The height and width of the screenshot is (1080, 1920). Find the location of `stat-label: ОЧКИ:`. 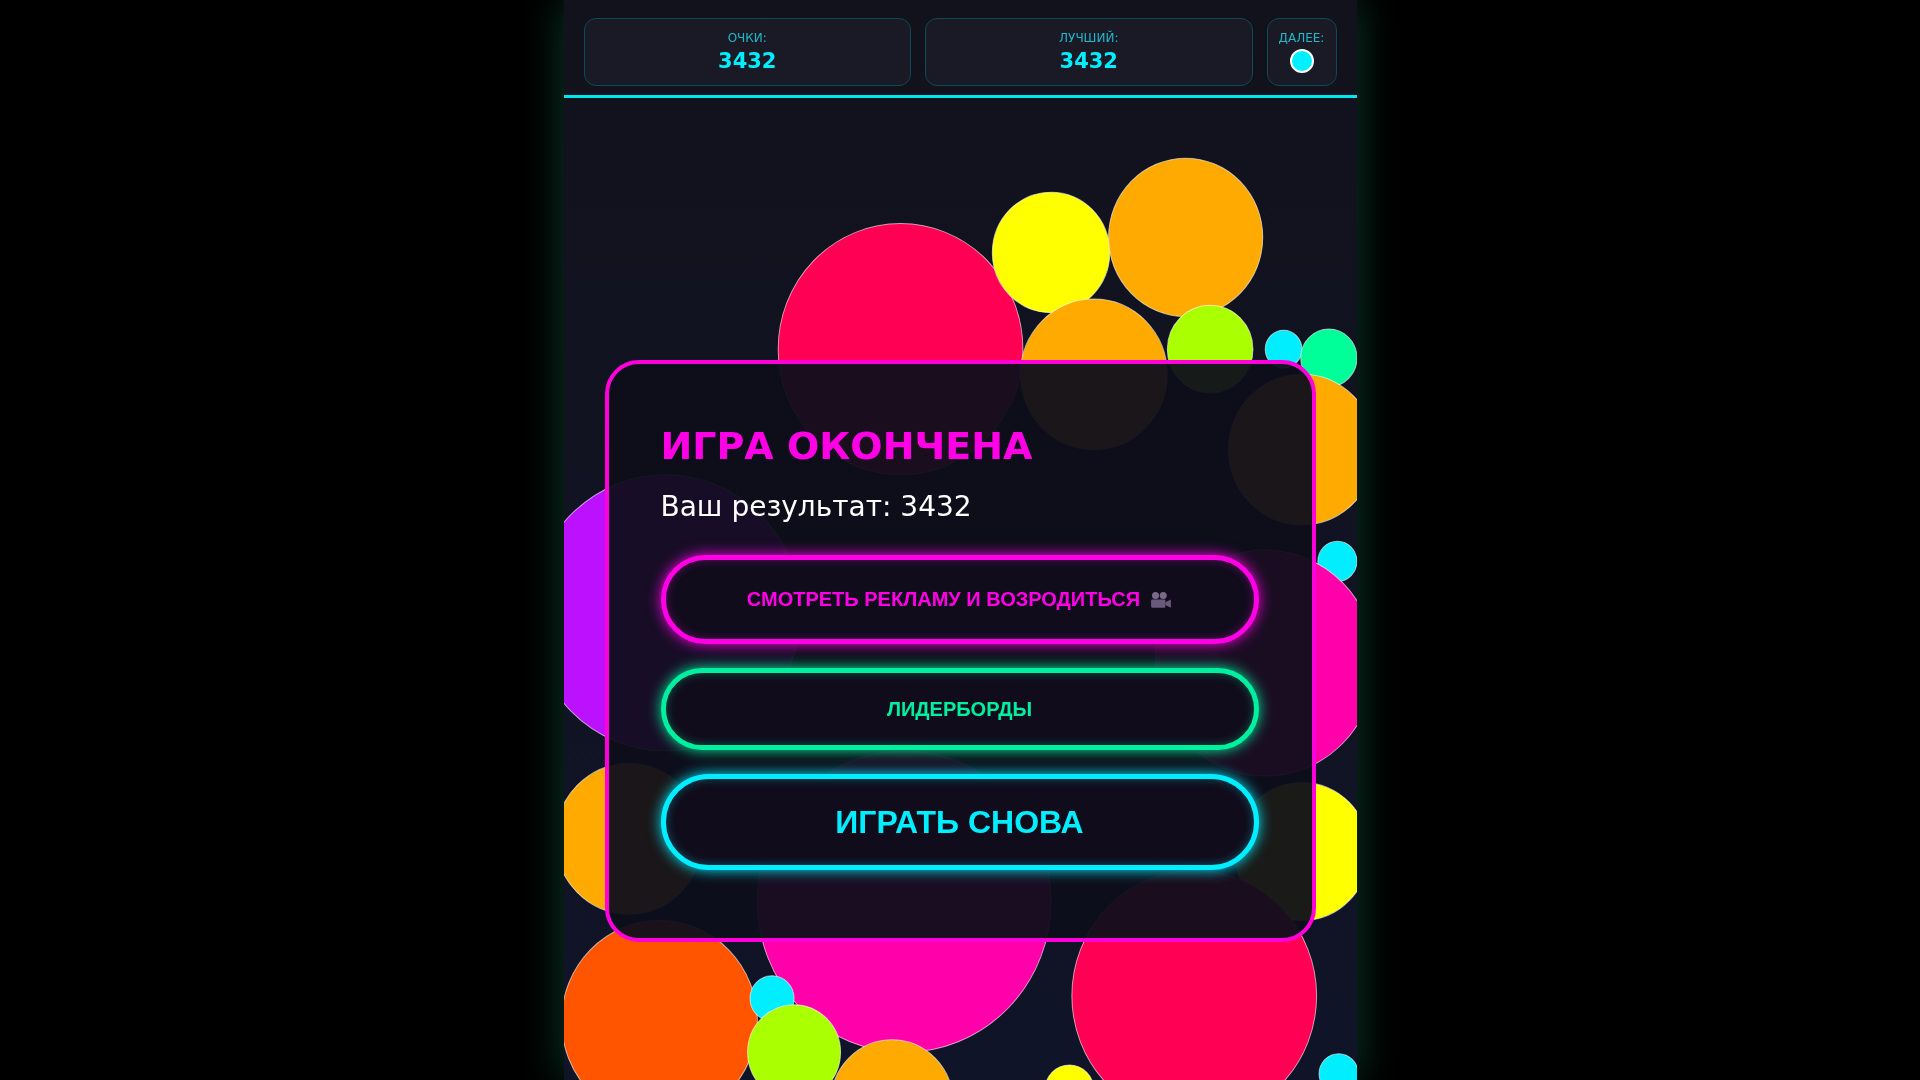

stat-label: ОЧКИ: is located at coordinates (747, 38).